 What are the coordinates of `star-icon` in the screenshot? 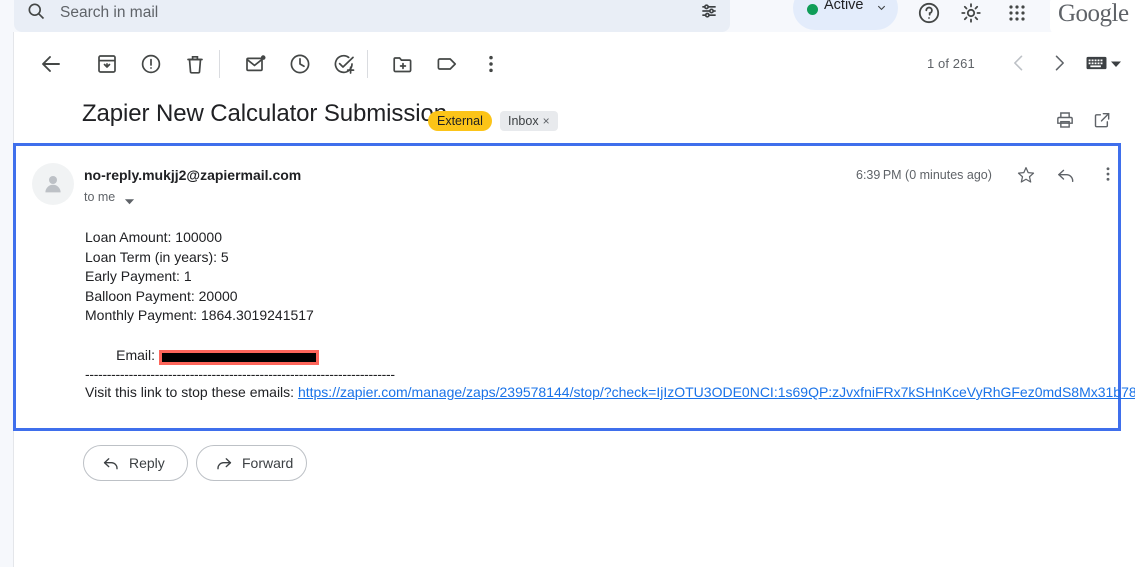 It's located at (1026, 175).